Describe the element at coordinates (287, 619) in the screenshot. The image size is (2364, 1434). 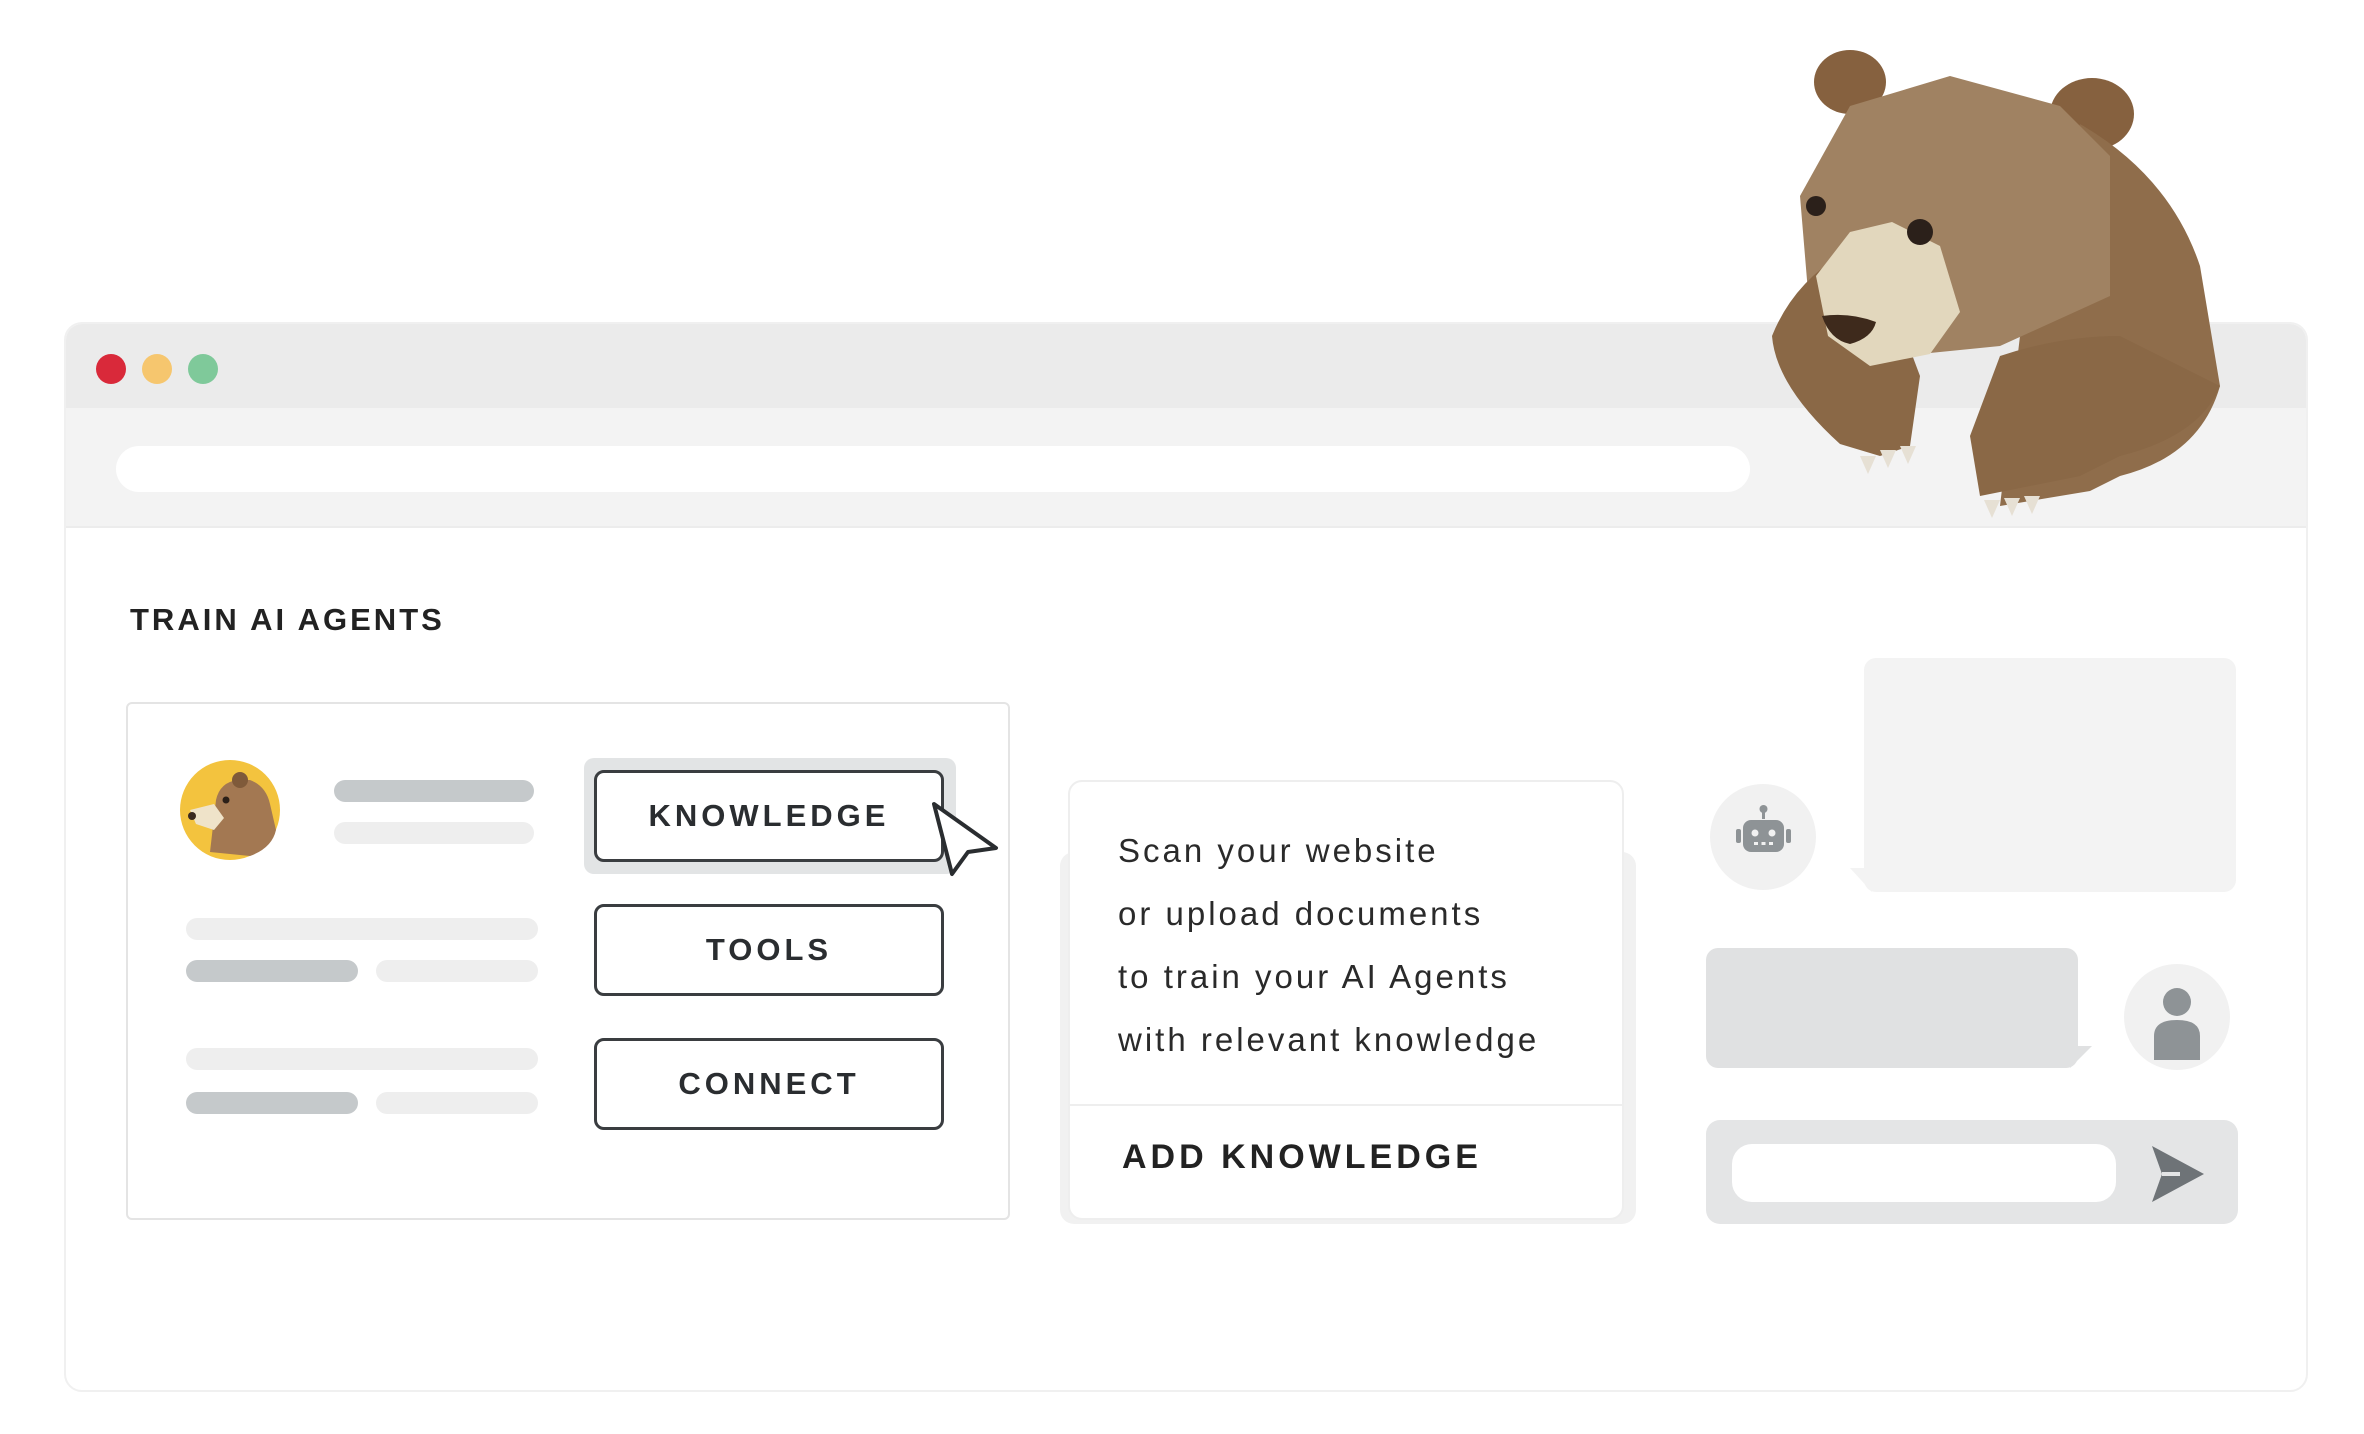
I see `page-title: TRAIN AI AGENTS` at that location.